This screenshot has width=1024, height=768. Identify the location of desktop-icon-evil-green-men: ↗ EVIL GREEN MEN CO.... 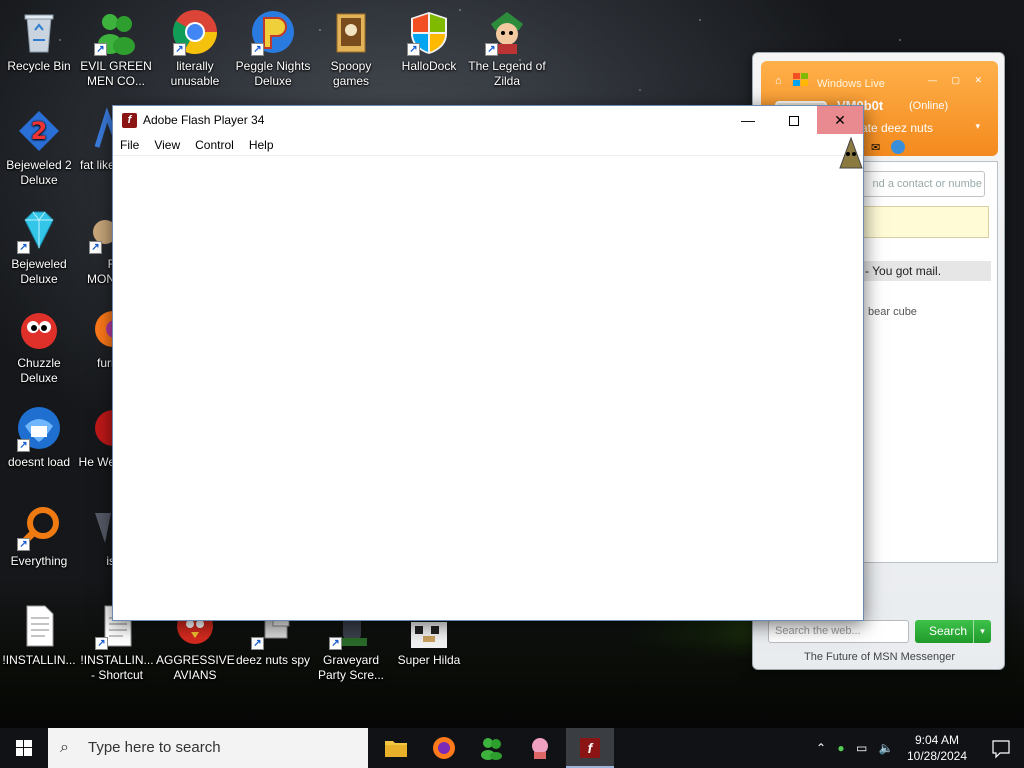
(116, 48).